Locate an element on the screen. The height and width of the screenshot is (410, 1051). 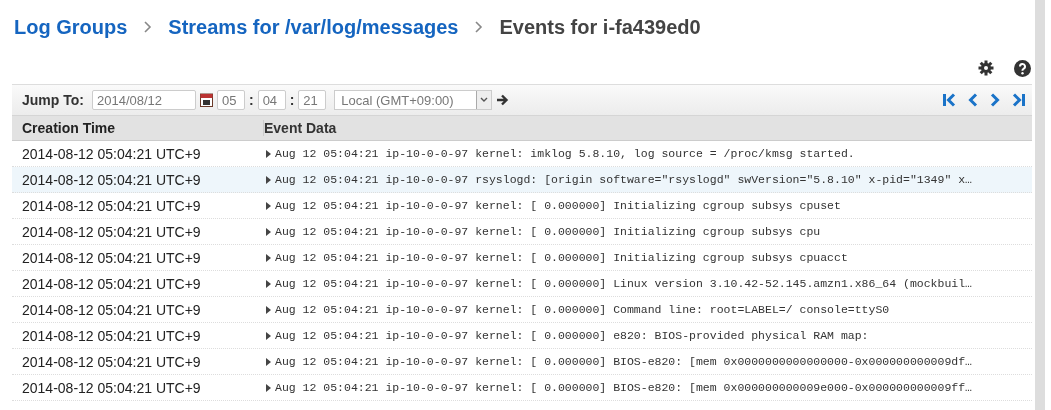
table-cell: Aug 12 05:04:21 ip-10-0-0-97 kernel: imklog 5.8.10, log source = /proc/kmsg started. is located at coordinates (565, 153).